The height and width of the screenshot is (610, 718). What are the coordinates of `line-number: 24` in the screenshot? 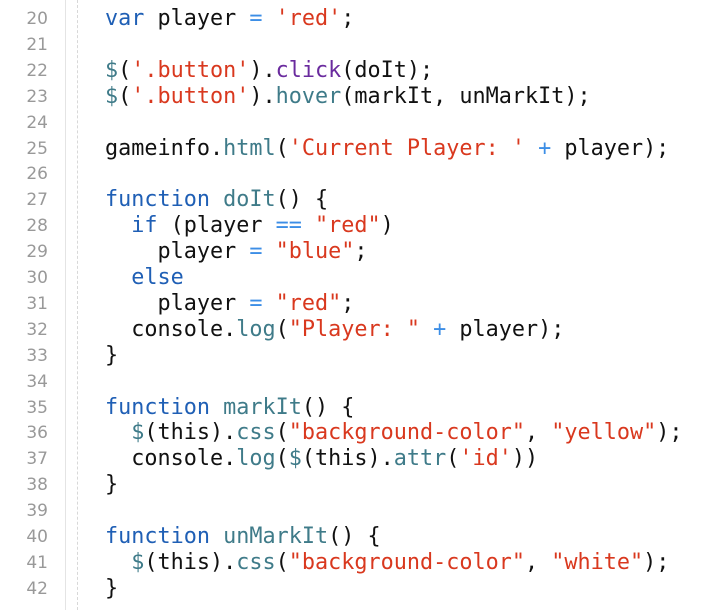 It's located at (37, 122).